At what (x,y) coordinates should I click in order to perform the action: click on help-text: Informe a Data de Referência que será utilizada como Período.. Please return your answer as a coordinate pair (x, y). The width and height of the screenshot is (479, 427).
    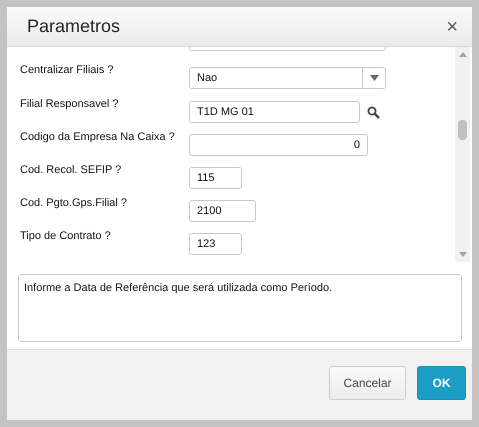
    Looking at the image, I should click on (240, 308).